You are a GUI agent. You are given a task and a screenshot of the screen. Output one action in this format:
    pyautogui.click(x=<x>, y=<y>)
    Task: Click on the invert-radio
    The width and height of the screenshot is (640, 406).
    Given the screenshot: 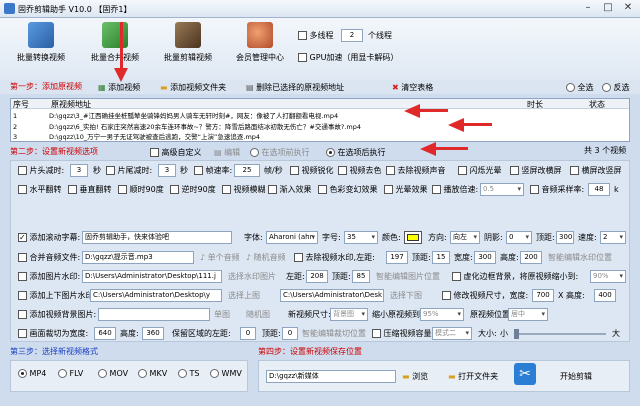 What is the action you would take?
    pyautogui.click(x=606, y=87)
    